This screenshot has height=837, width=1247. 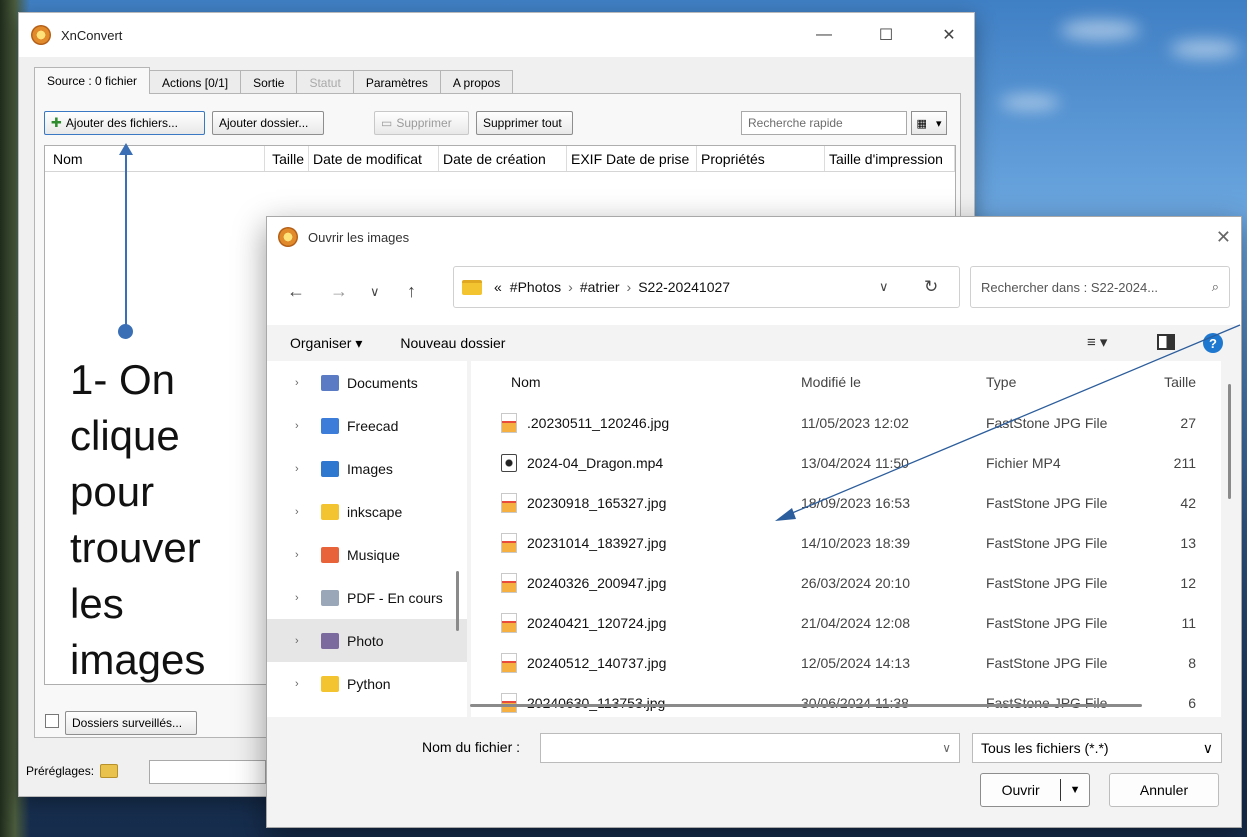 I want to click on file-modified: 18/09/2023 16:53, so click(x=855, y=503).